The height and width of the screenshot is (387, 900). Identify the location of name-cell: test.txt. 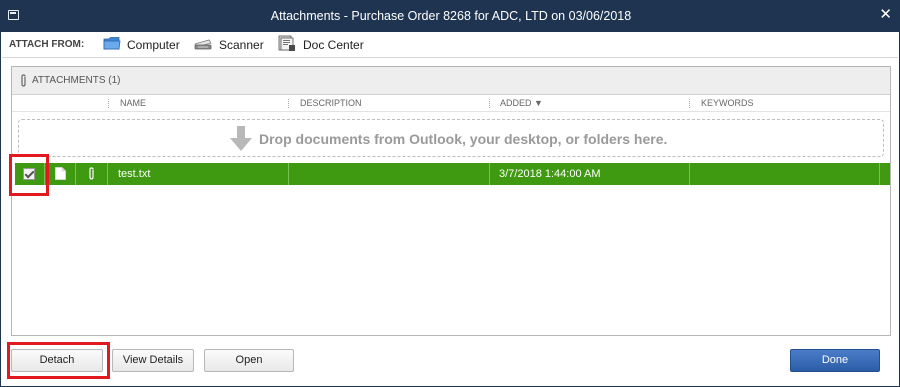
(198, 174).